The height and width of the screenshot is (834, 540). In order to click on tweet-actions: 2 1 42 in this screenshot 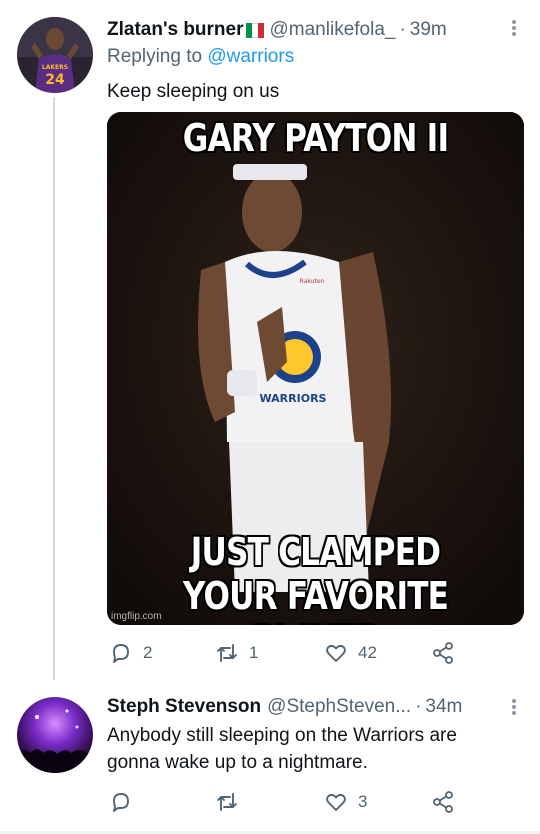, I will do `click(317, 655)`.